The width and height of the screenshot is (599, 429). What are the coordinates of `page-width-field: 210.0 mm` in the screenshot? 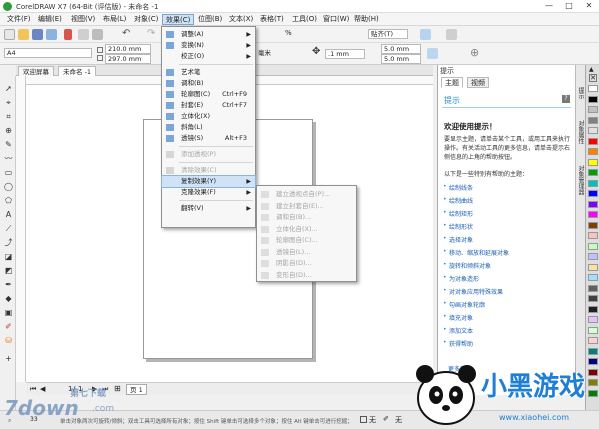 It's located at (128, 49).